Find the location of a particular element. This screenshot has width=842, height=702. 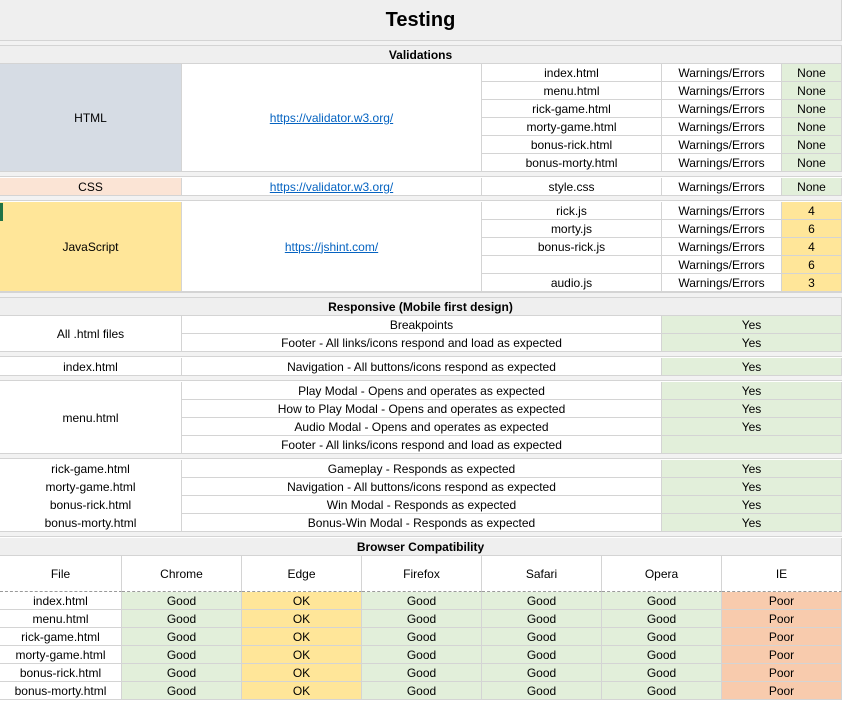

validation-file: index.html is located at coordinates (572, 73).